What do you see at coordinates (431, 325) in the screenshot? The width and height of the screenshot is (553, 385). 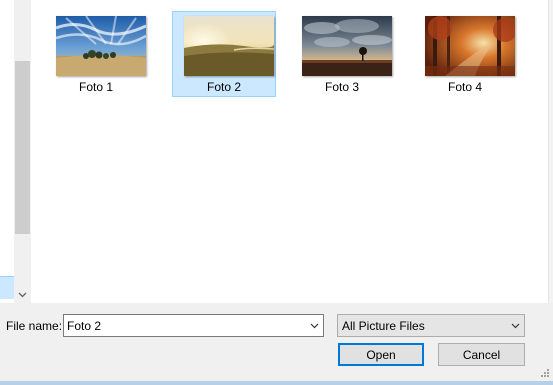 I see `file-type-filter-select: All Picture Files` at bounding box center [431, 325].